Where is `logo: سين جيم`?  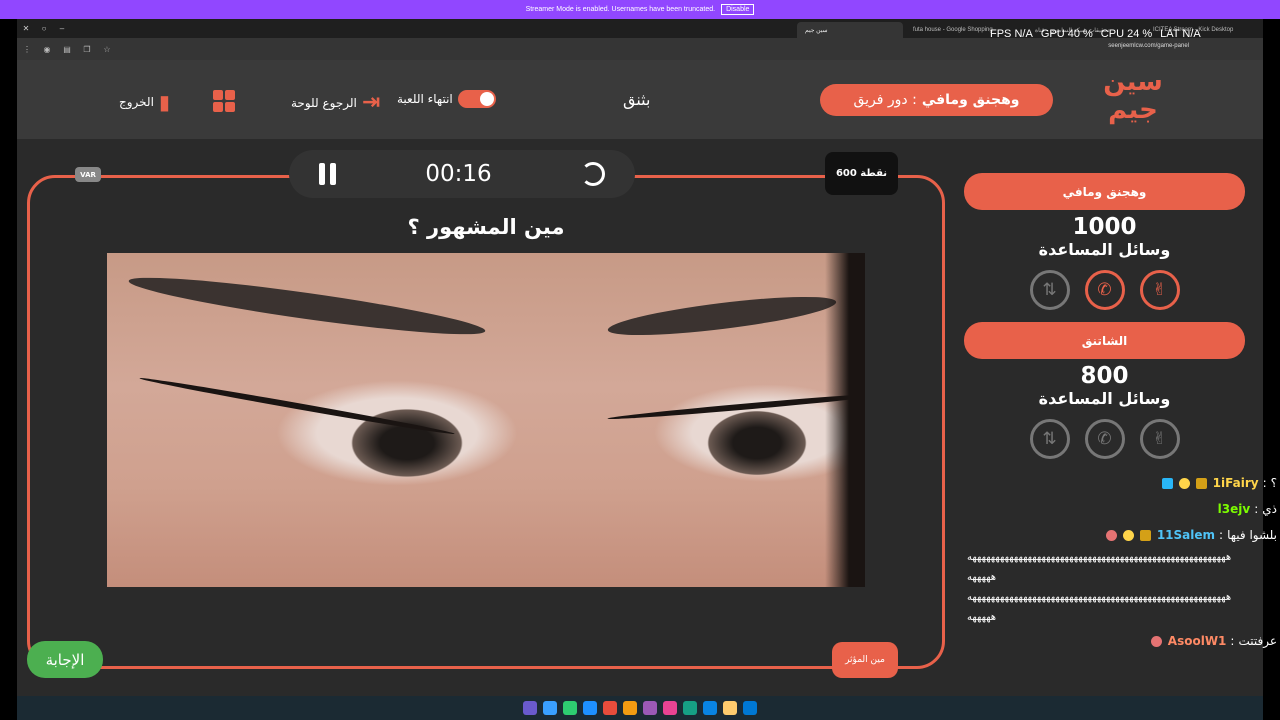 logo: سين جيم is located at coordinates (1133, 96).